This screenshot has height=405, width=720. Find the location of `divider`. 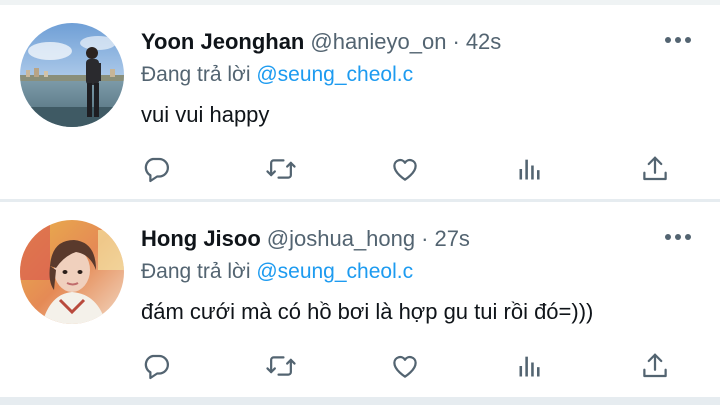

divider is located at coordinates (360, 401).